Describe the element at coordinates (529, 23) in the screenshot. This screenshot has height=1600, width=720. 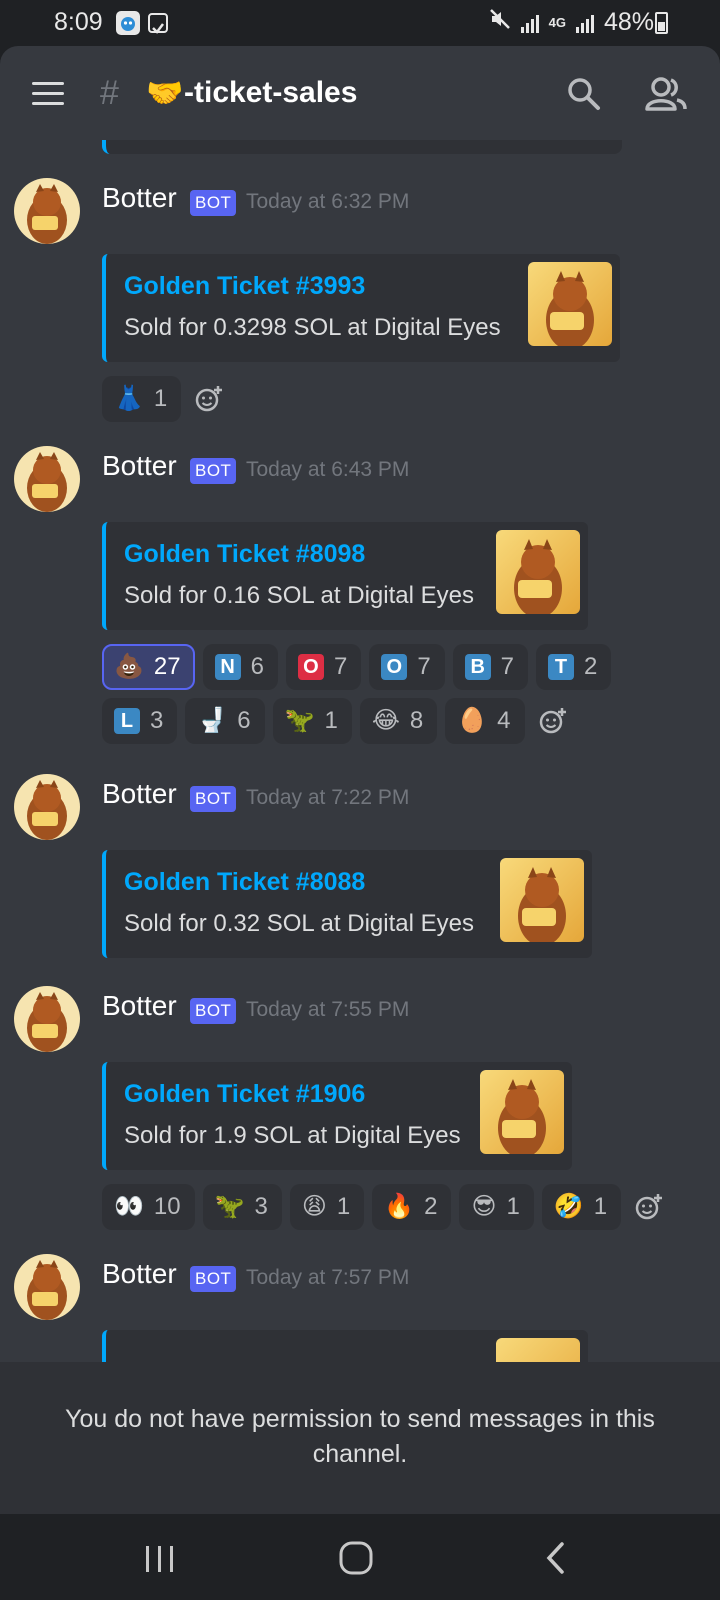
I see `signal-icon` at that location.